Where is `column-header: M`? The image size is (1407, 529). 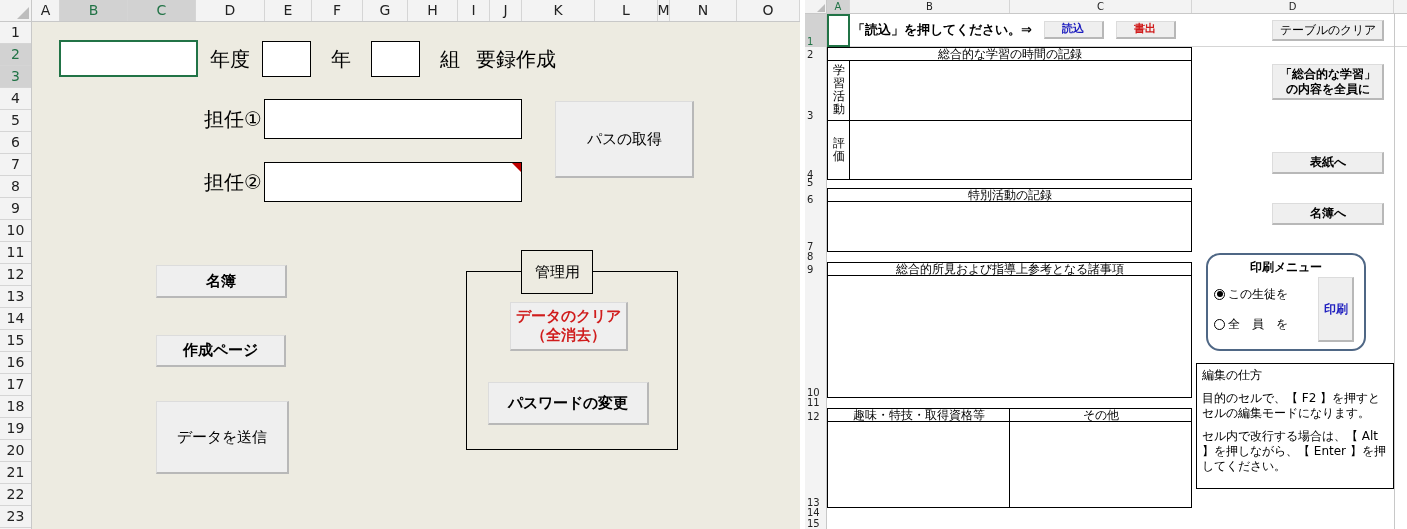
column-header: M is located at coordinates (664, 10).